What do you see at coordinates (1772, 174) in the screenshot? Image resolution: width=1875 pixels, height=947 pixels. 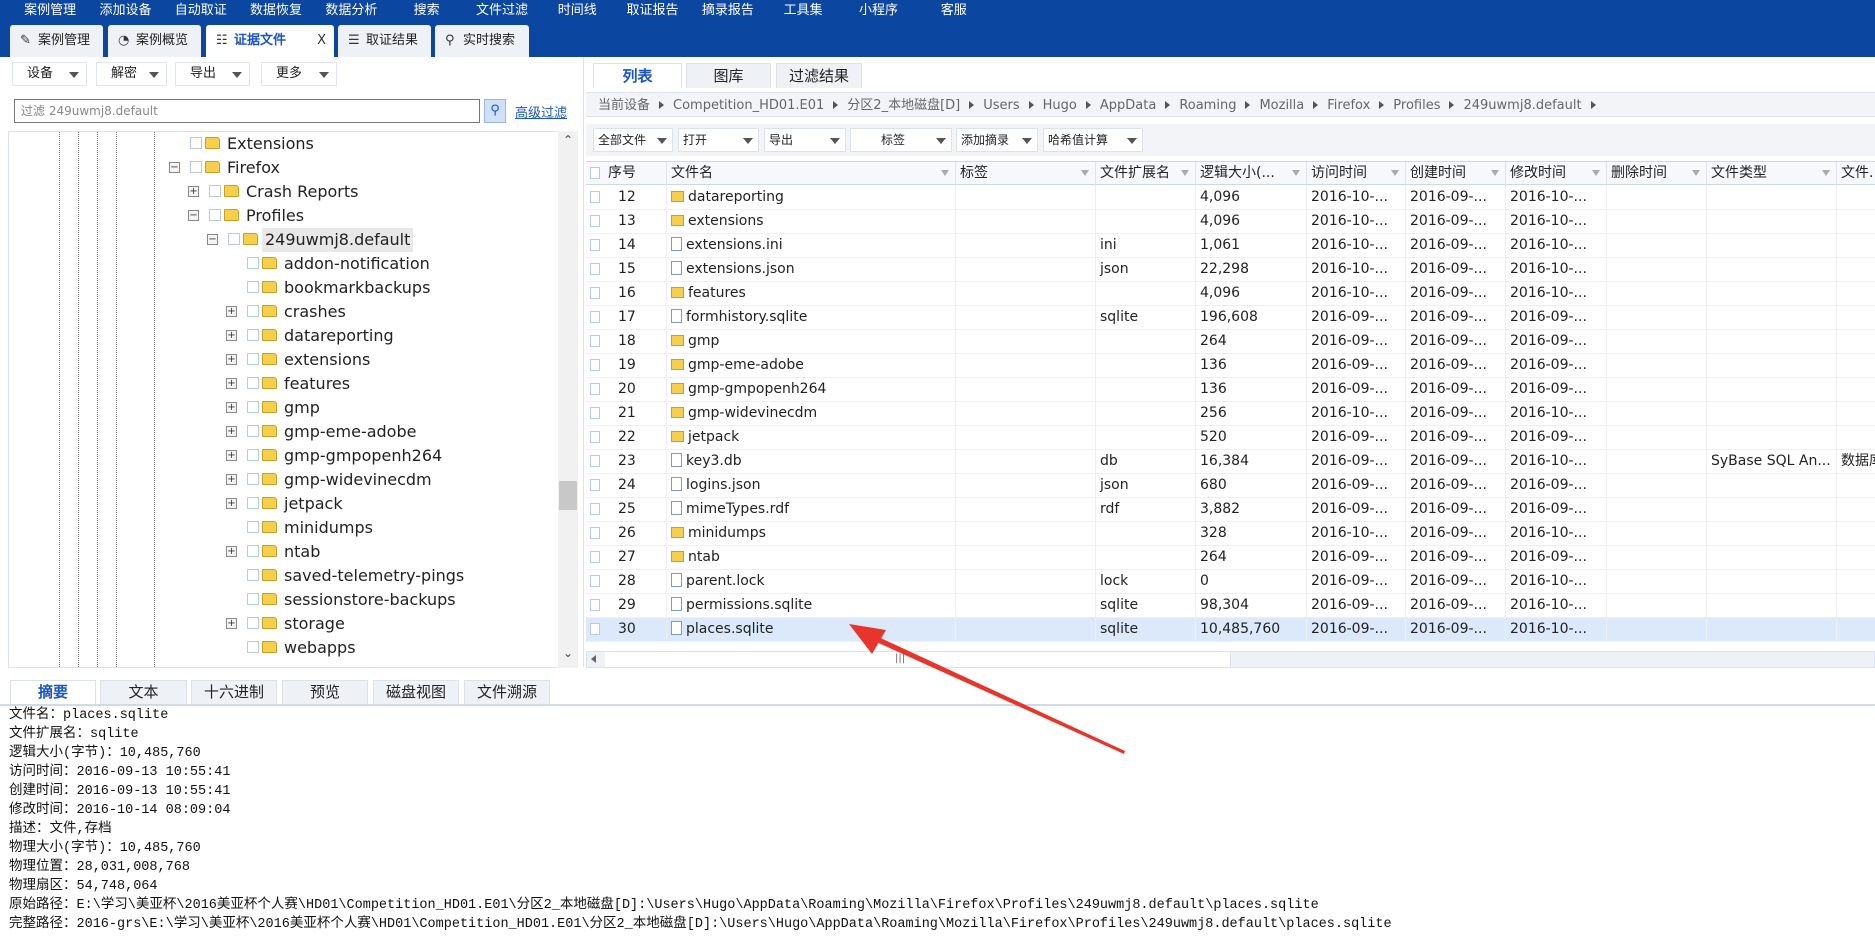 I see `column-header: 文件类型` at bounding box center [1772, 174].